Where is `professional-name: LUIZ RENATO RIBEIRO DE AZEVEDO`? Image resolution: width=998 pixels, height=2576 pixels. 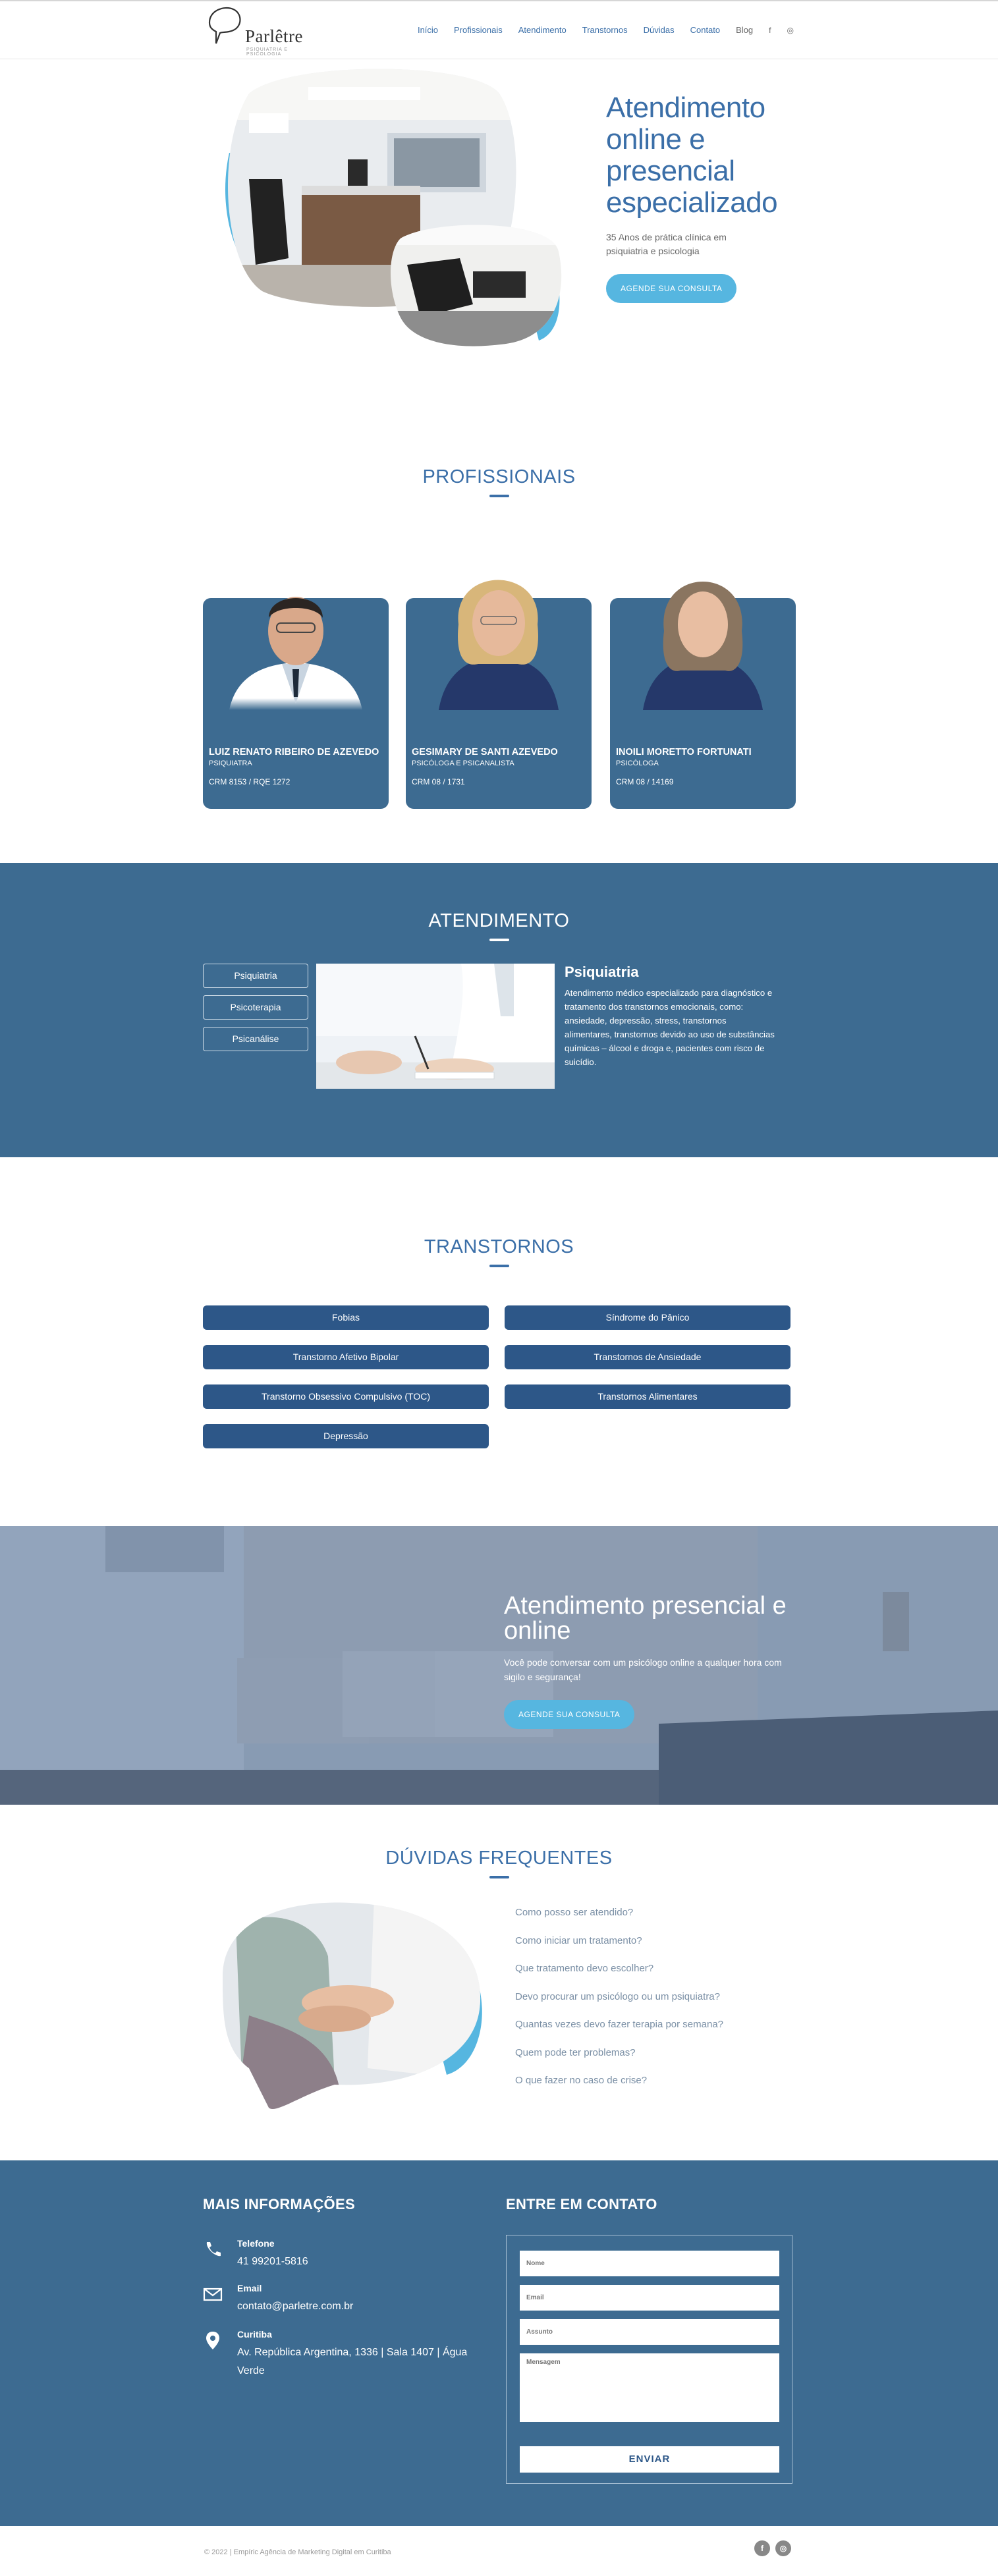 professional-name: LUIZ RENATO RIBEIRO DE AZEVEDO is located at coordinates (294, 752).